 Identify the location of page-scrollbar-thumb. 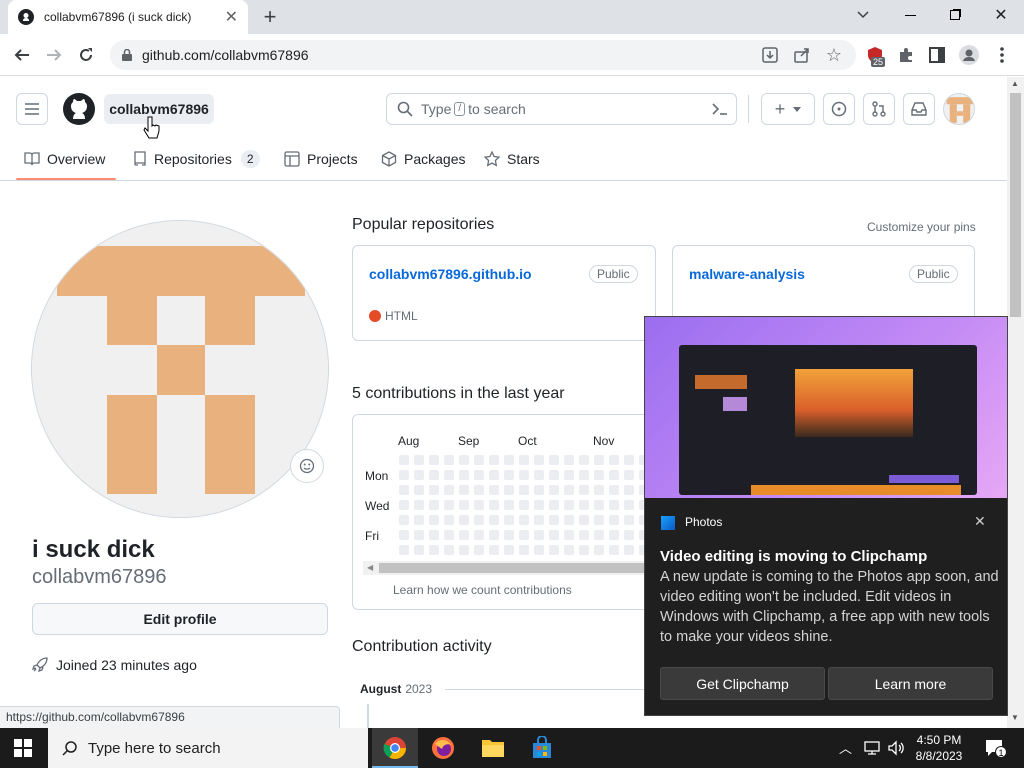
(1015, 205).